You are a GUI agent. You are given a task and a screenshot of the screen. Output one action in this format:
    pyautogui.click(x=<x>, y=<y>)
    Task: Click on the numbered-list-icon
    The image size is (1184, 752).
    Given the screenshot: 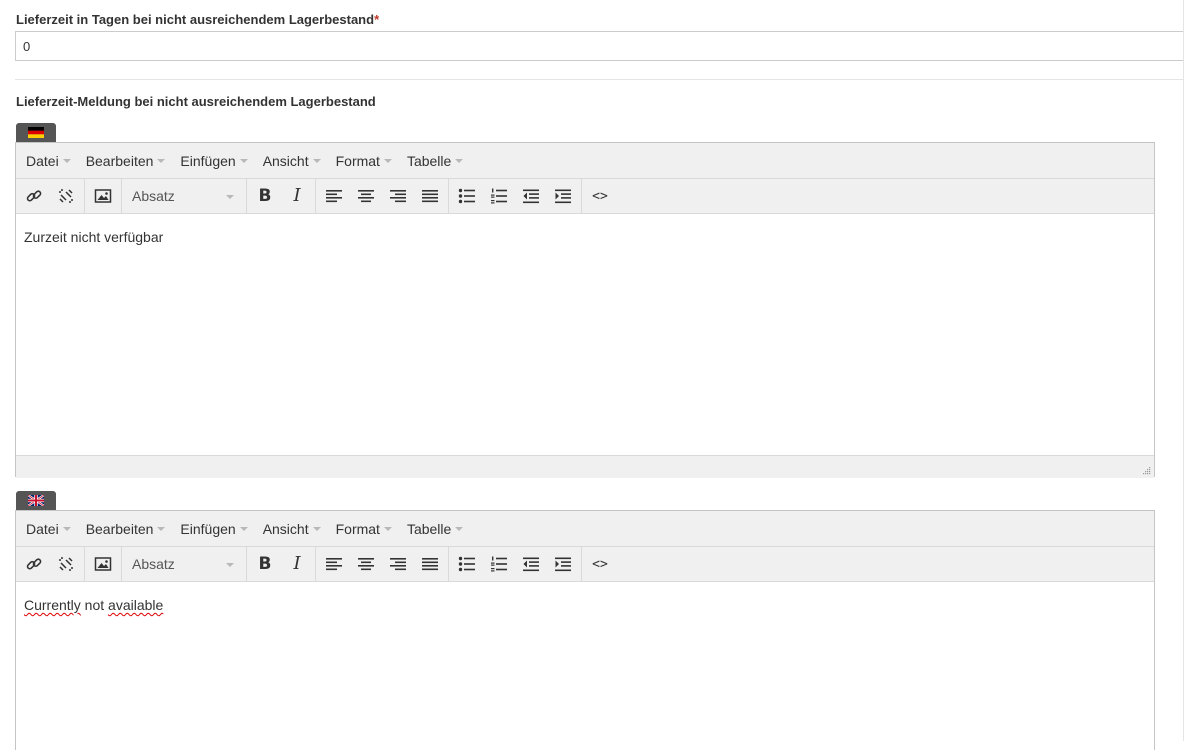 What is the action you would take?
    pyautogui.click(x=499, y=196)
    